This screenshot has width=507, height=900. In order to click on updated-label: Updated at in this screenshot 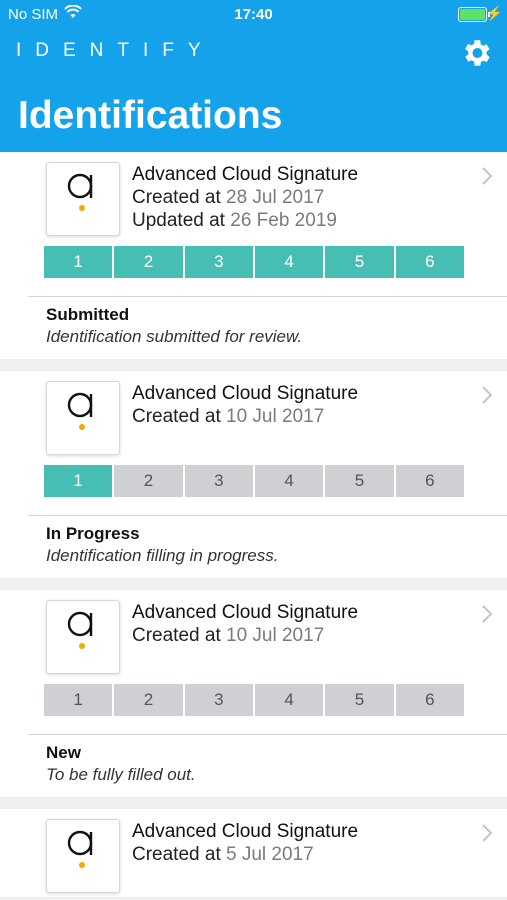, I will do `click(178, 220)`.